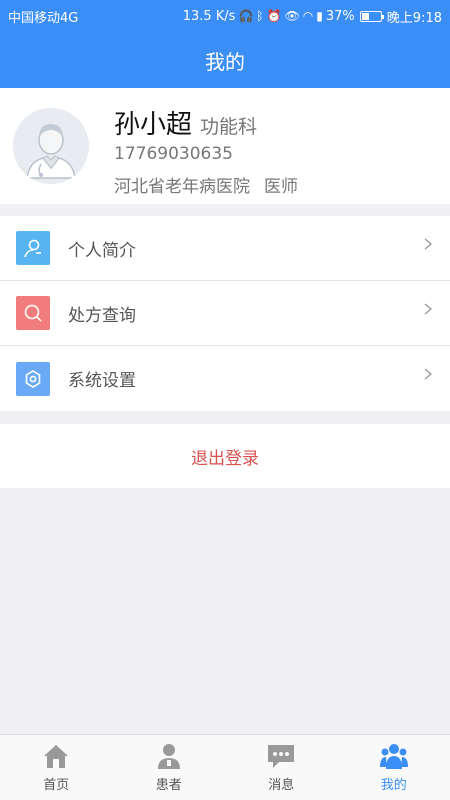 The height and width of the screenshot is (800, 450). I want to click on menu-item-profile: 个人简介, so click(225, 248).